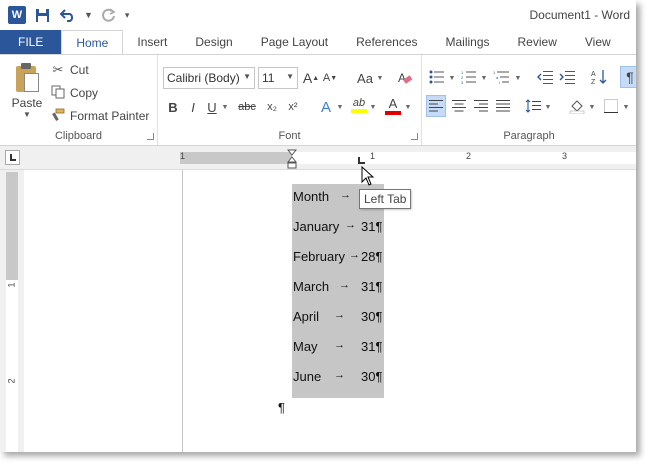  Describe the element at coordinates (459, 106) in the screenshot. I see `align-center-icon` at that location.